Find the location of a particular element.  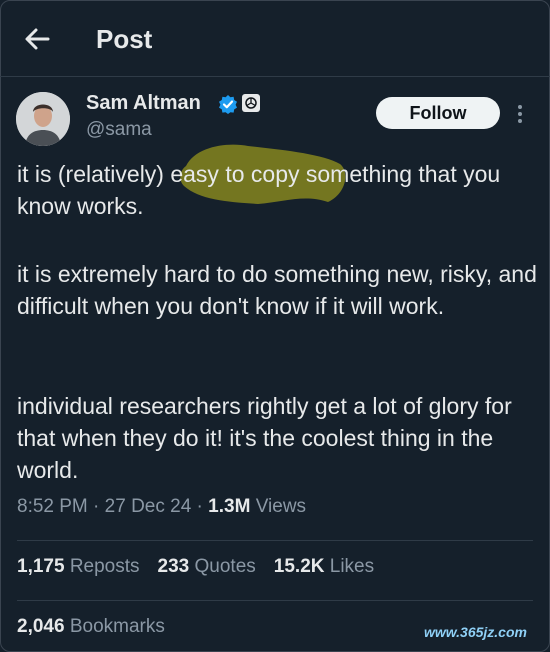

header-bar: Post is located at coordinates (275, 38).